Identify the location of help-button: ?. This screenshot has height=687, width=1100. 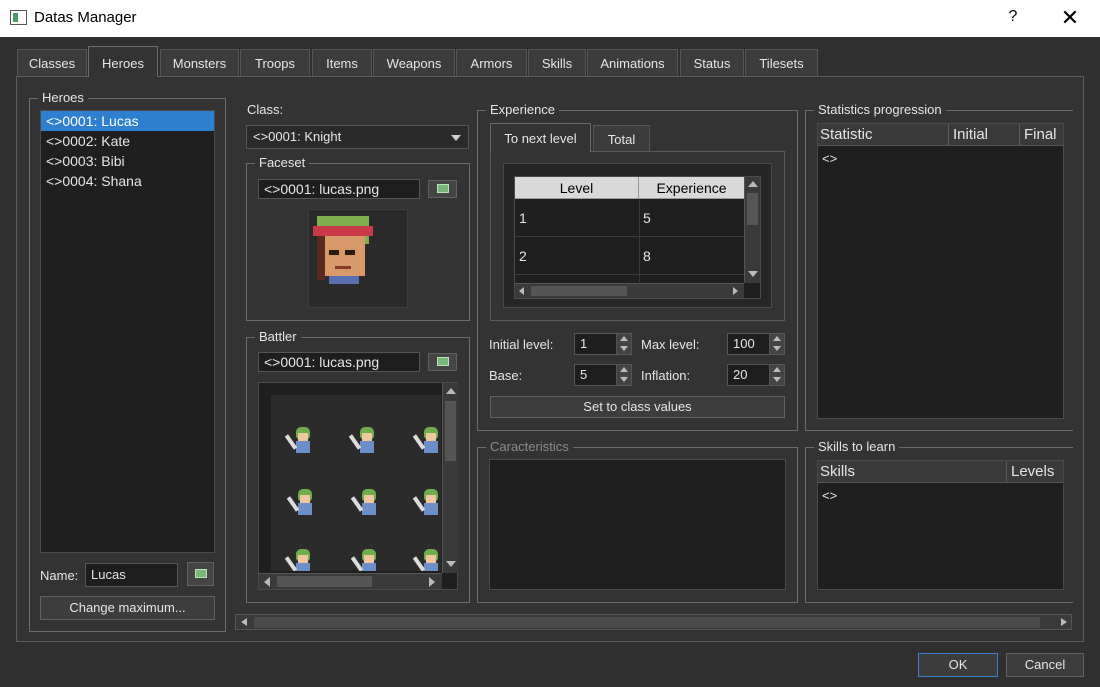
(1013, 18).